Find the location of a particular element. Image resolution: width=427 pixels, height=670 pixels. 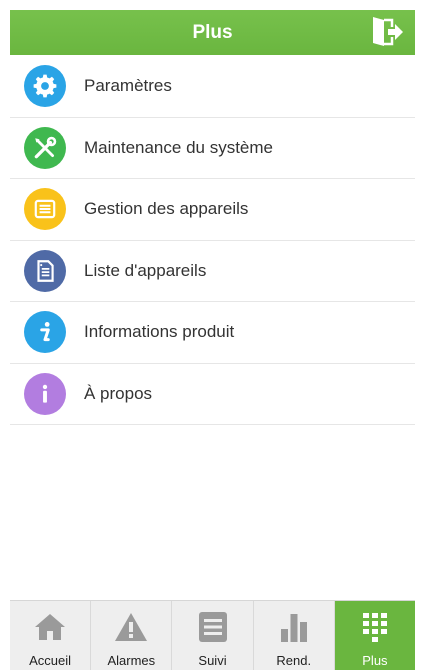

menu-item-parametres: Paramètres is located at coordinates (212, 87).